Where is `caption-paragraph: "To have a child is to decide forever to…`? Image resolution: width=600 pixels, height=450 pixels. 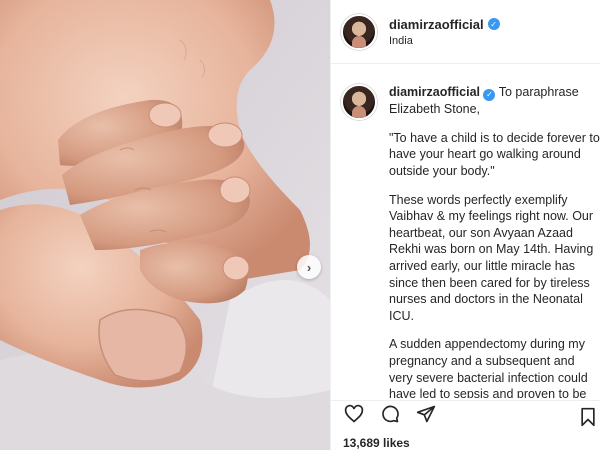 caption-paragraph: "To have a child is to decide forever to… is located at coordinates (494, 154).